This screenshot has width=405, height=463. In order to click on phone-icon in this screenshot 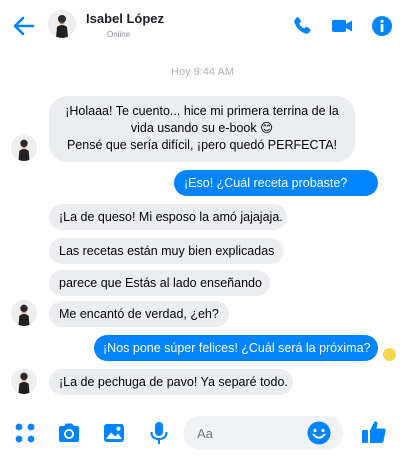, I will do `click(302, 26)`.